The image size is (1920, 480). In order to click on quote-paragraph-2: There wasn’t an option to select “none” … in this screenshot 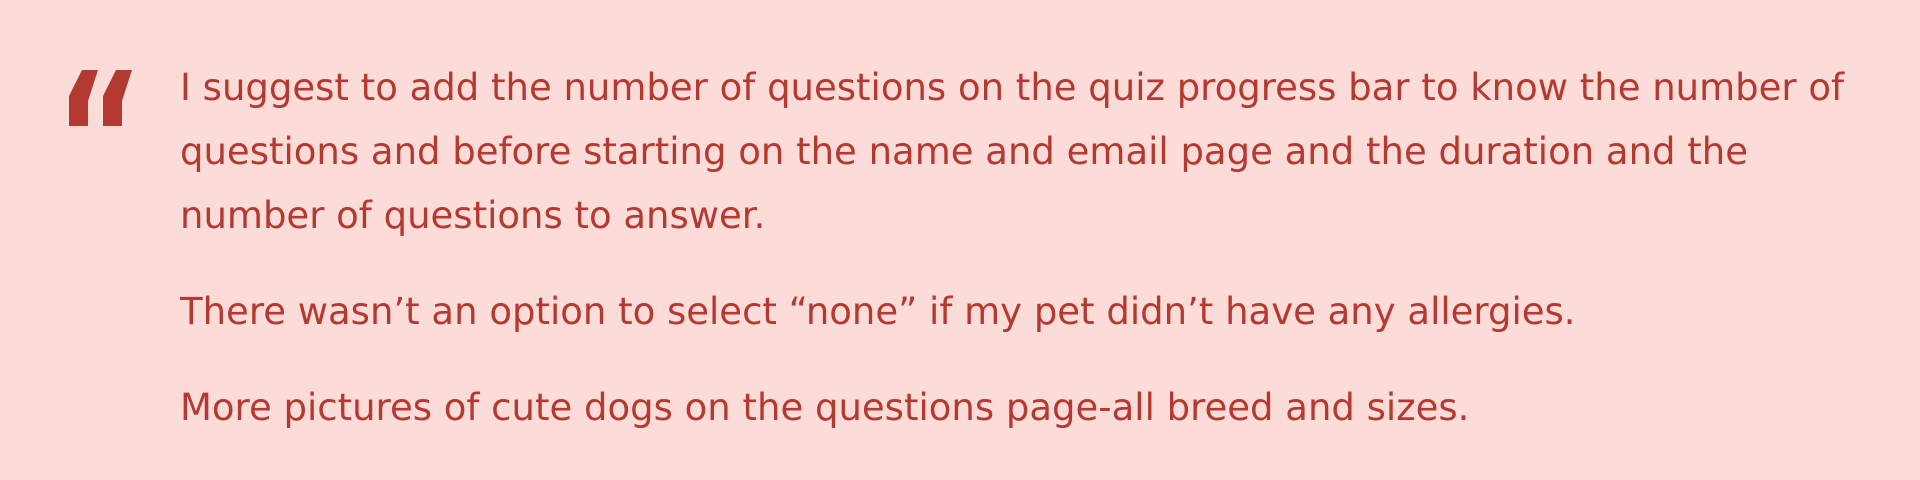, I will do `click(878, 311)`.